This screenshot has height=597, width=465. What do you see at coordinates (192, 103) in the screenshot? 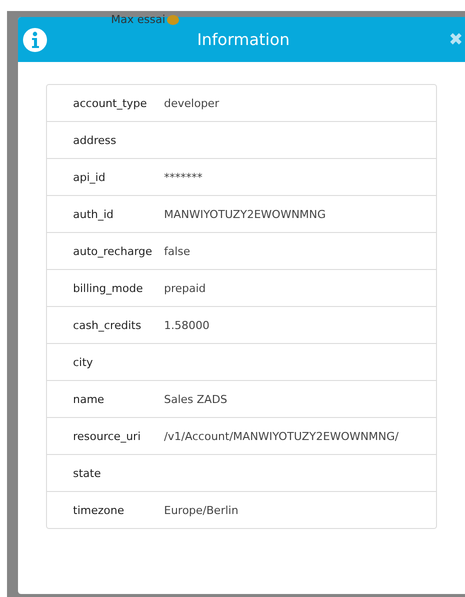
I see `field-value: developer` at bounding box center [192, 103].